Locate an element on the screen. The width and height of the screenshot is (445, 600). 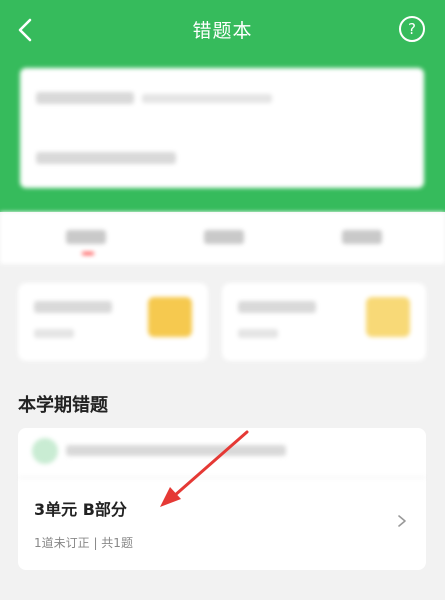
unit-title: 3单元 B部分 is located at coordinates (80, 509).